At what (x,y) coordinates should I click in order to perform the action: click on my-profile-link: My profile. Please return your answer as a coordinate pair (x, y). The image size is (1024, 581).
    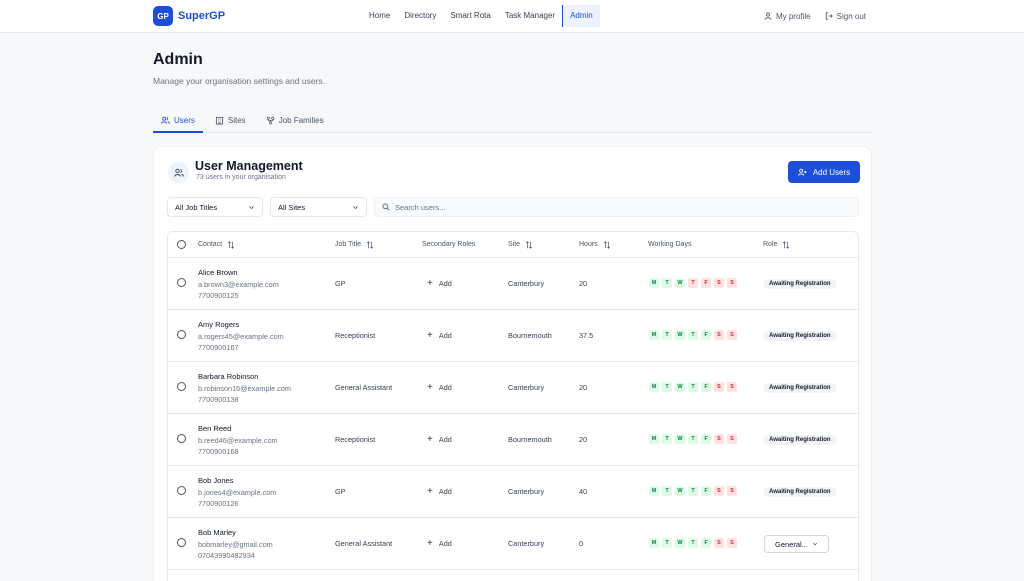
    Looking at the image, I should click on (787, 16).